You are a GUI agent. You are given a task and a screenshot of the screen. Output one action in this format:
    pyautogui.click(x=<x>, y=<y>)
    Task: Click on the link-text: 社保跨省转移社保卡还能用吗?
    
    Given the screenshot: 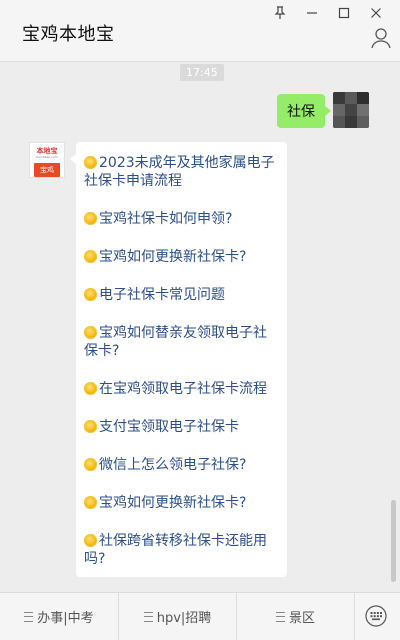 What is the action you would take?
    pyautogui.click(x=175, y=550)
    